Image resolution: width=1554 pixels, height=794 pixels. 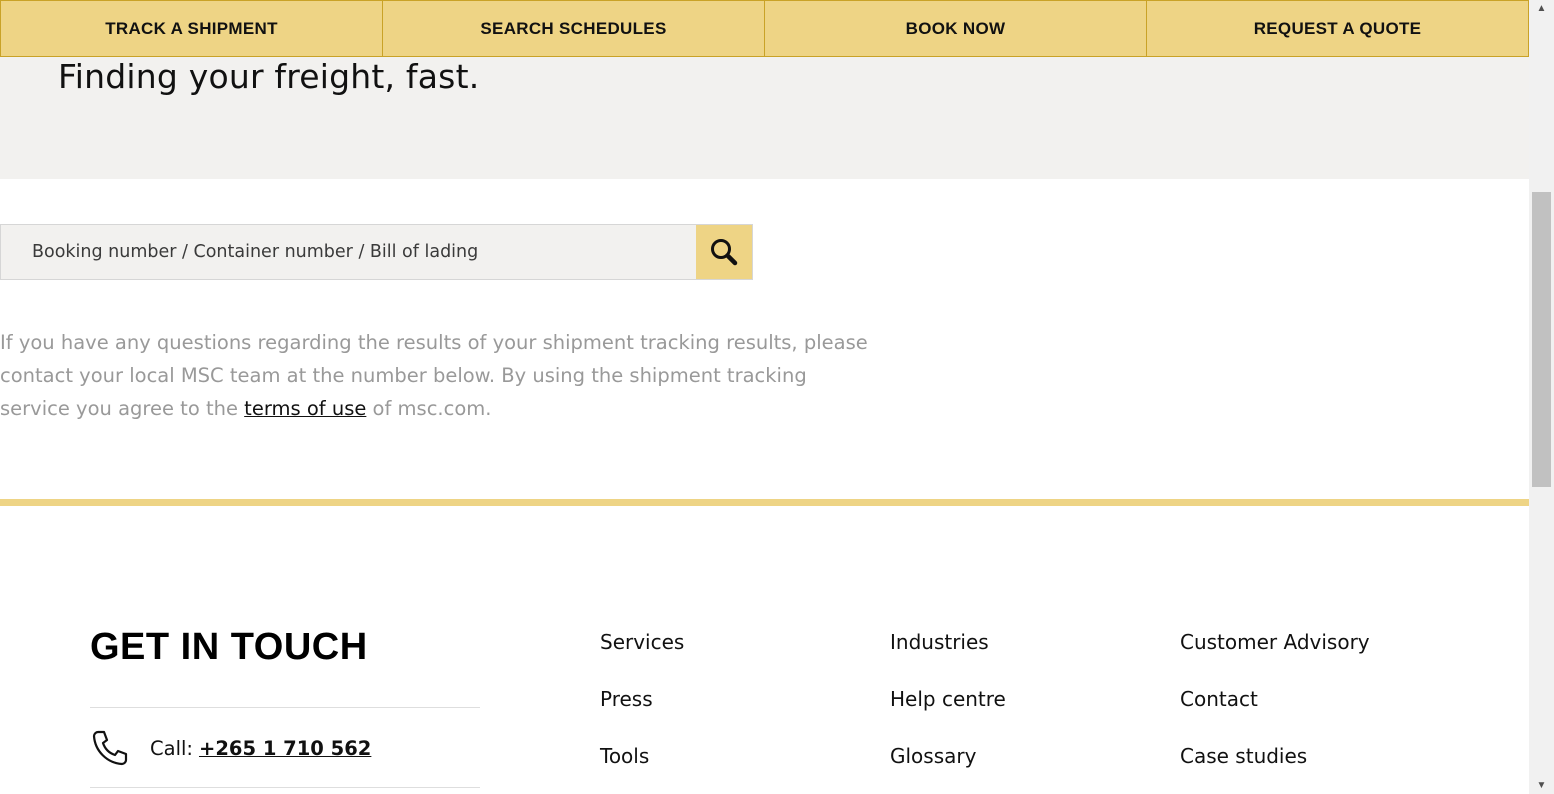 What do you see at coordinates (948, 699) in the screenshot?
I see `footer-link-help-centre: Help centre` at bounding box center [948, 699].